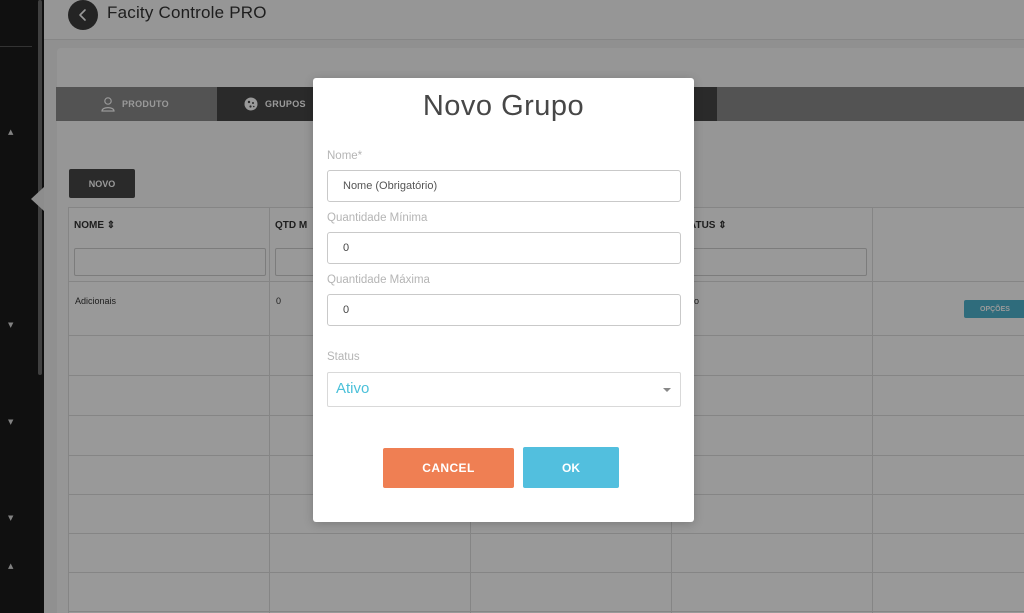 Image resolution: width=1024 pixels, height=613 pixels. I want to click on qtd-max-label: Quantidade Máxima, so click(378, 280).